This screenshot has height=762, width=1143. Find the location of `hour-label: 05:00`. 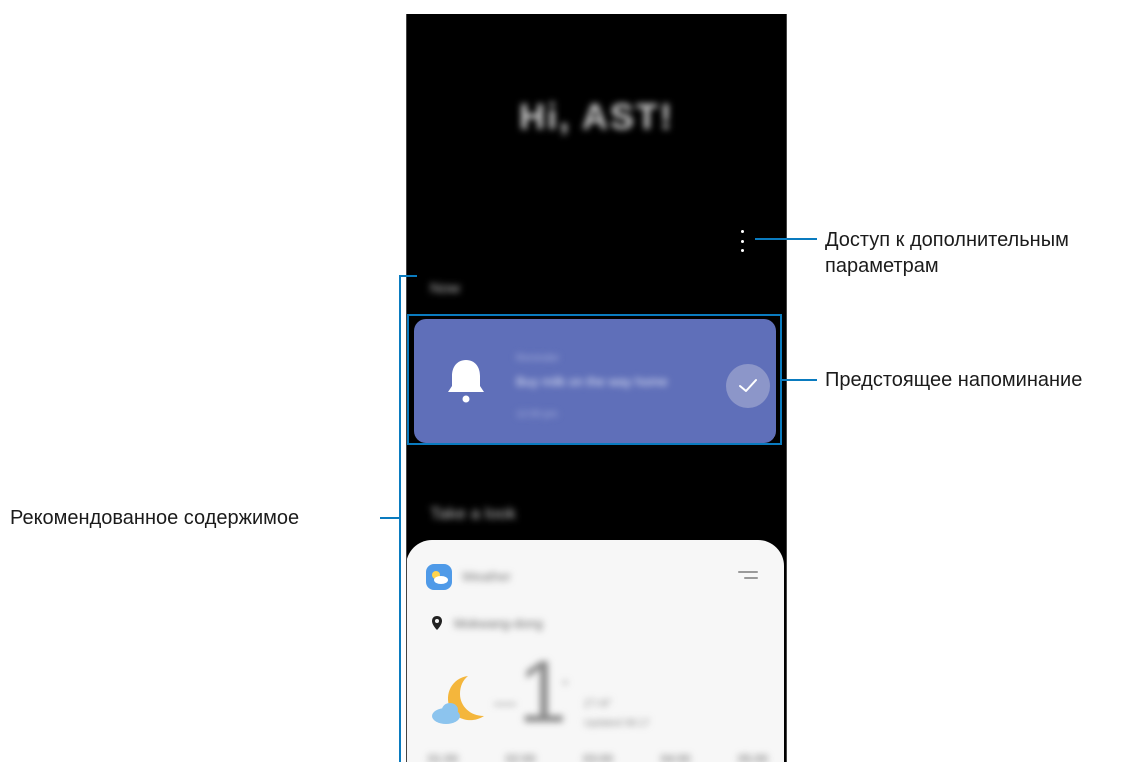

hour-label: 05:00 is located at coordinates (752, 757).